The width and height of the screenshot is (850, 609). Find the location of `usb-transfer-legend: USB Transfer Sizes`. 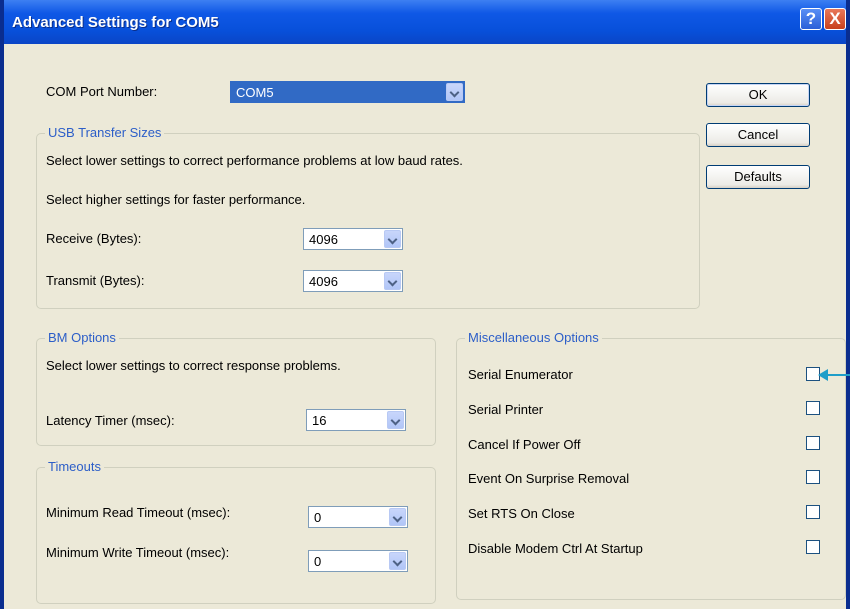

usb-transfer-legend: USB Transfer Sizes is located at coordinates (105, 132).